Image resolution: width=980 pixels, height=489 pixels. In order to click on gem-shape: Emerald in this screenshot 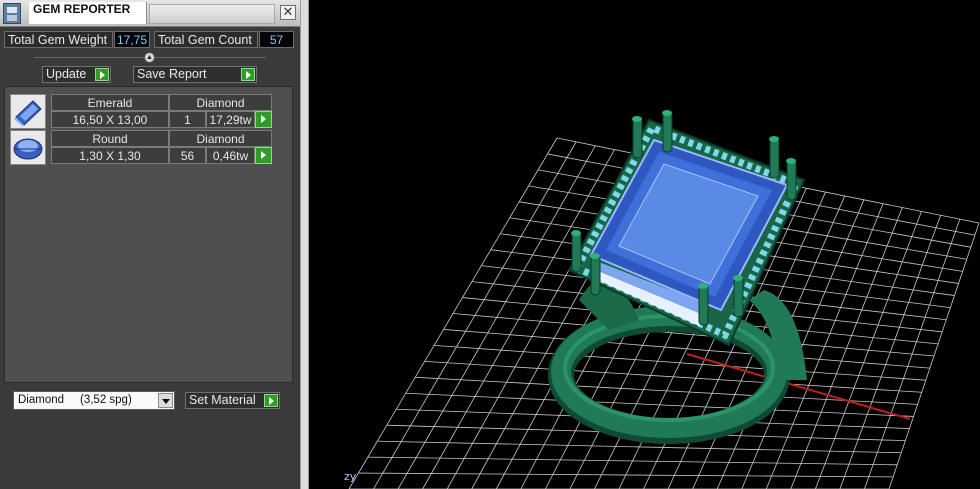, I will do `click(110, 102)`.